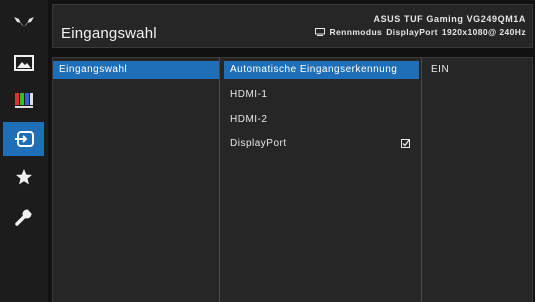  Describe the element at coordinates (321, 95) in the screenshot. I see `menu-item-hdmi-1: HDMI-1` at that location.